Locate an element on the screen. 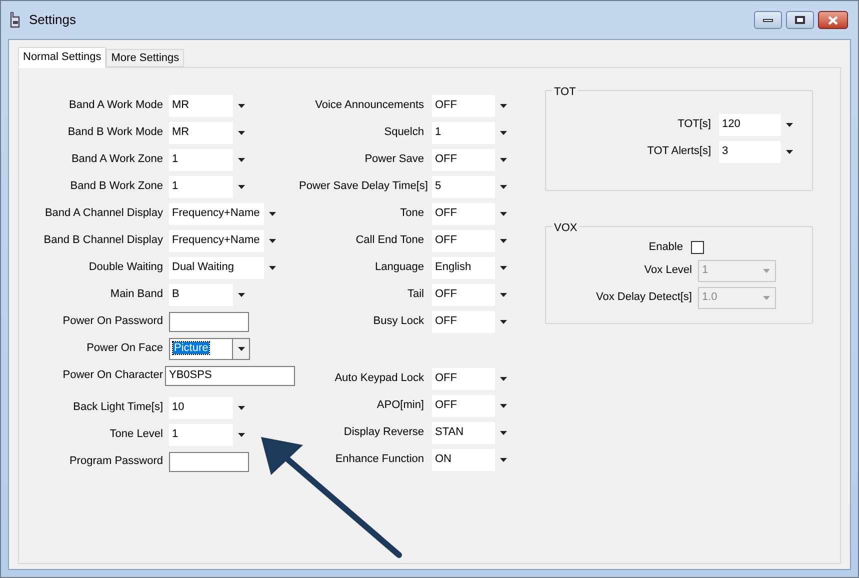 This screenshot has height=578, width=859. field-label: Power On Password is located at coordinates (113, 322).